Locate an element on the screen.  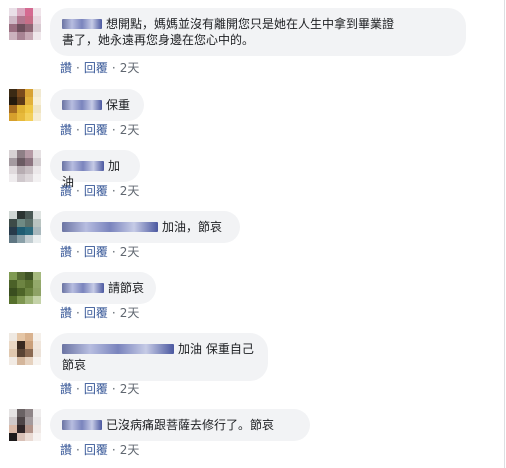
comment-bubble: 請節哀 is located at coordinates (103, 288).